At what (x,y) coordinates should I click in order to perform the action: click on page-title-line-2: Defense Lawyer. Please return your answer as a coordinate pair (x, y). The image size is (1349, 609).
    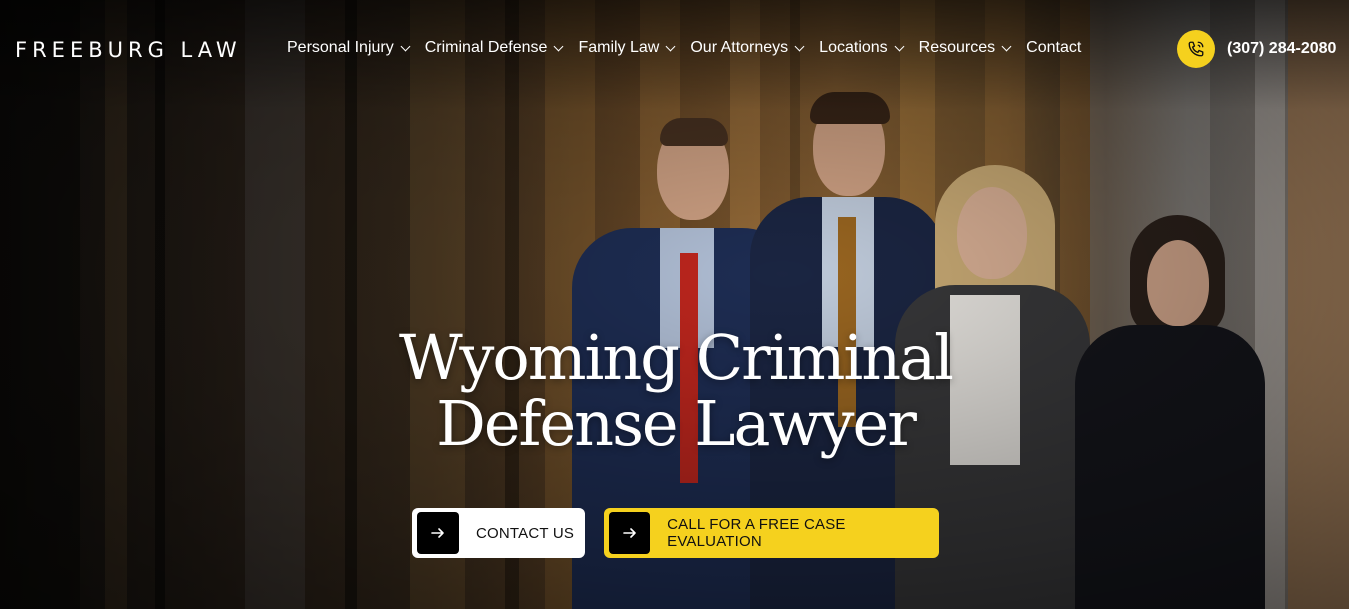
    Looking at the image, I should click on (676, 423).